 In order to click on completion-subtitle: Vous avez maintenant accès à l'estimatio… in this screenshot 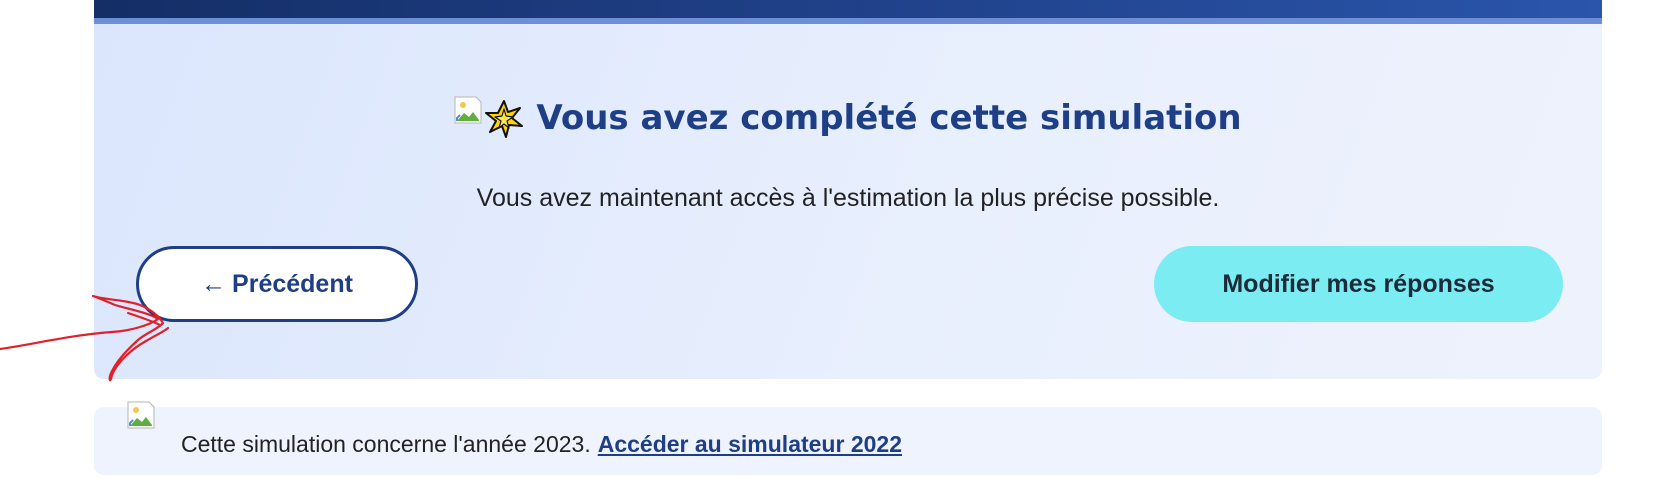, I will do `click(848, 198)`.